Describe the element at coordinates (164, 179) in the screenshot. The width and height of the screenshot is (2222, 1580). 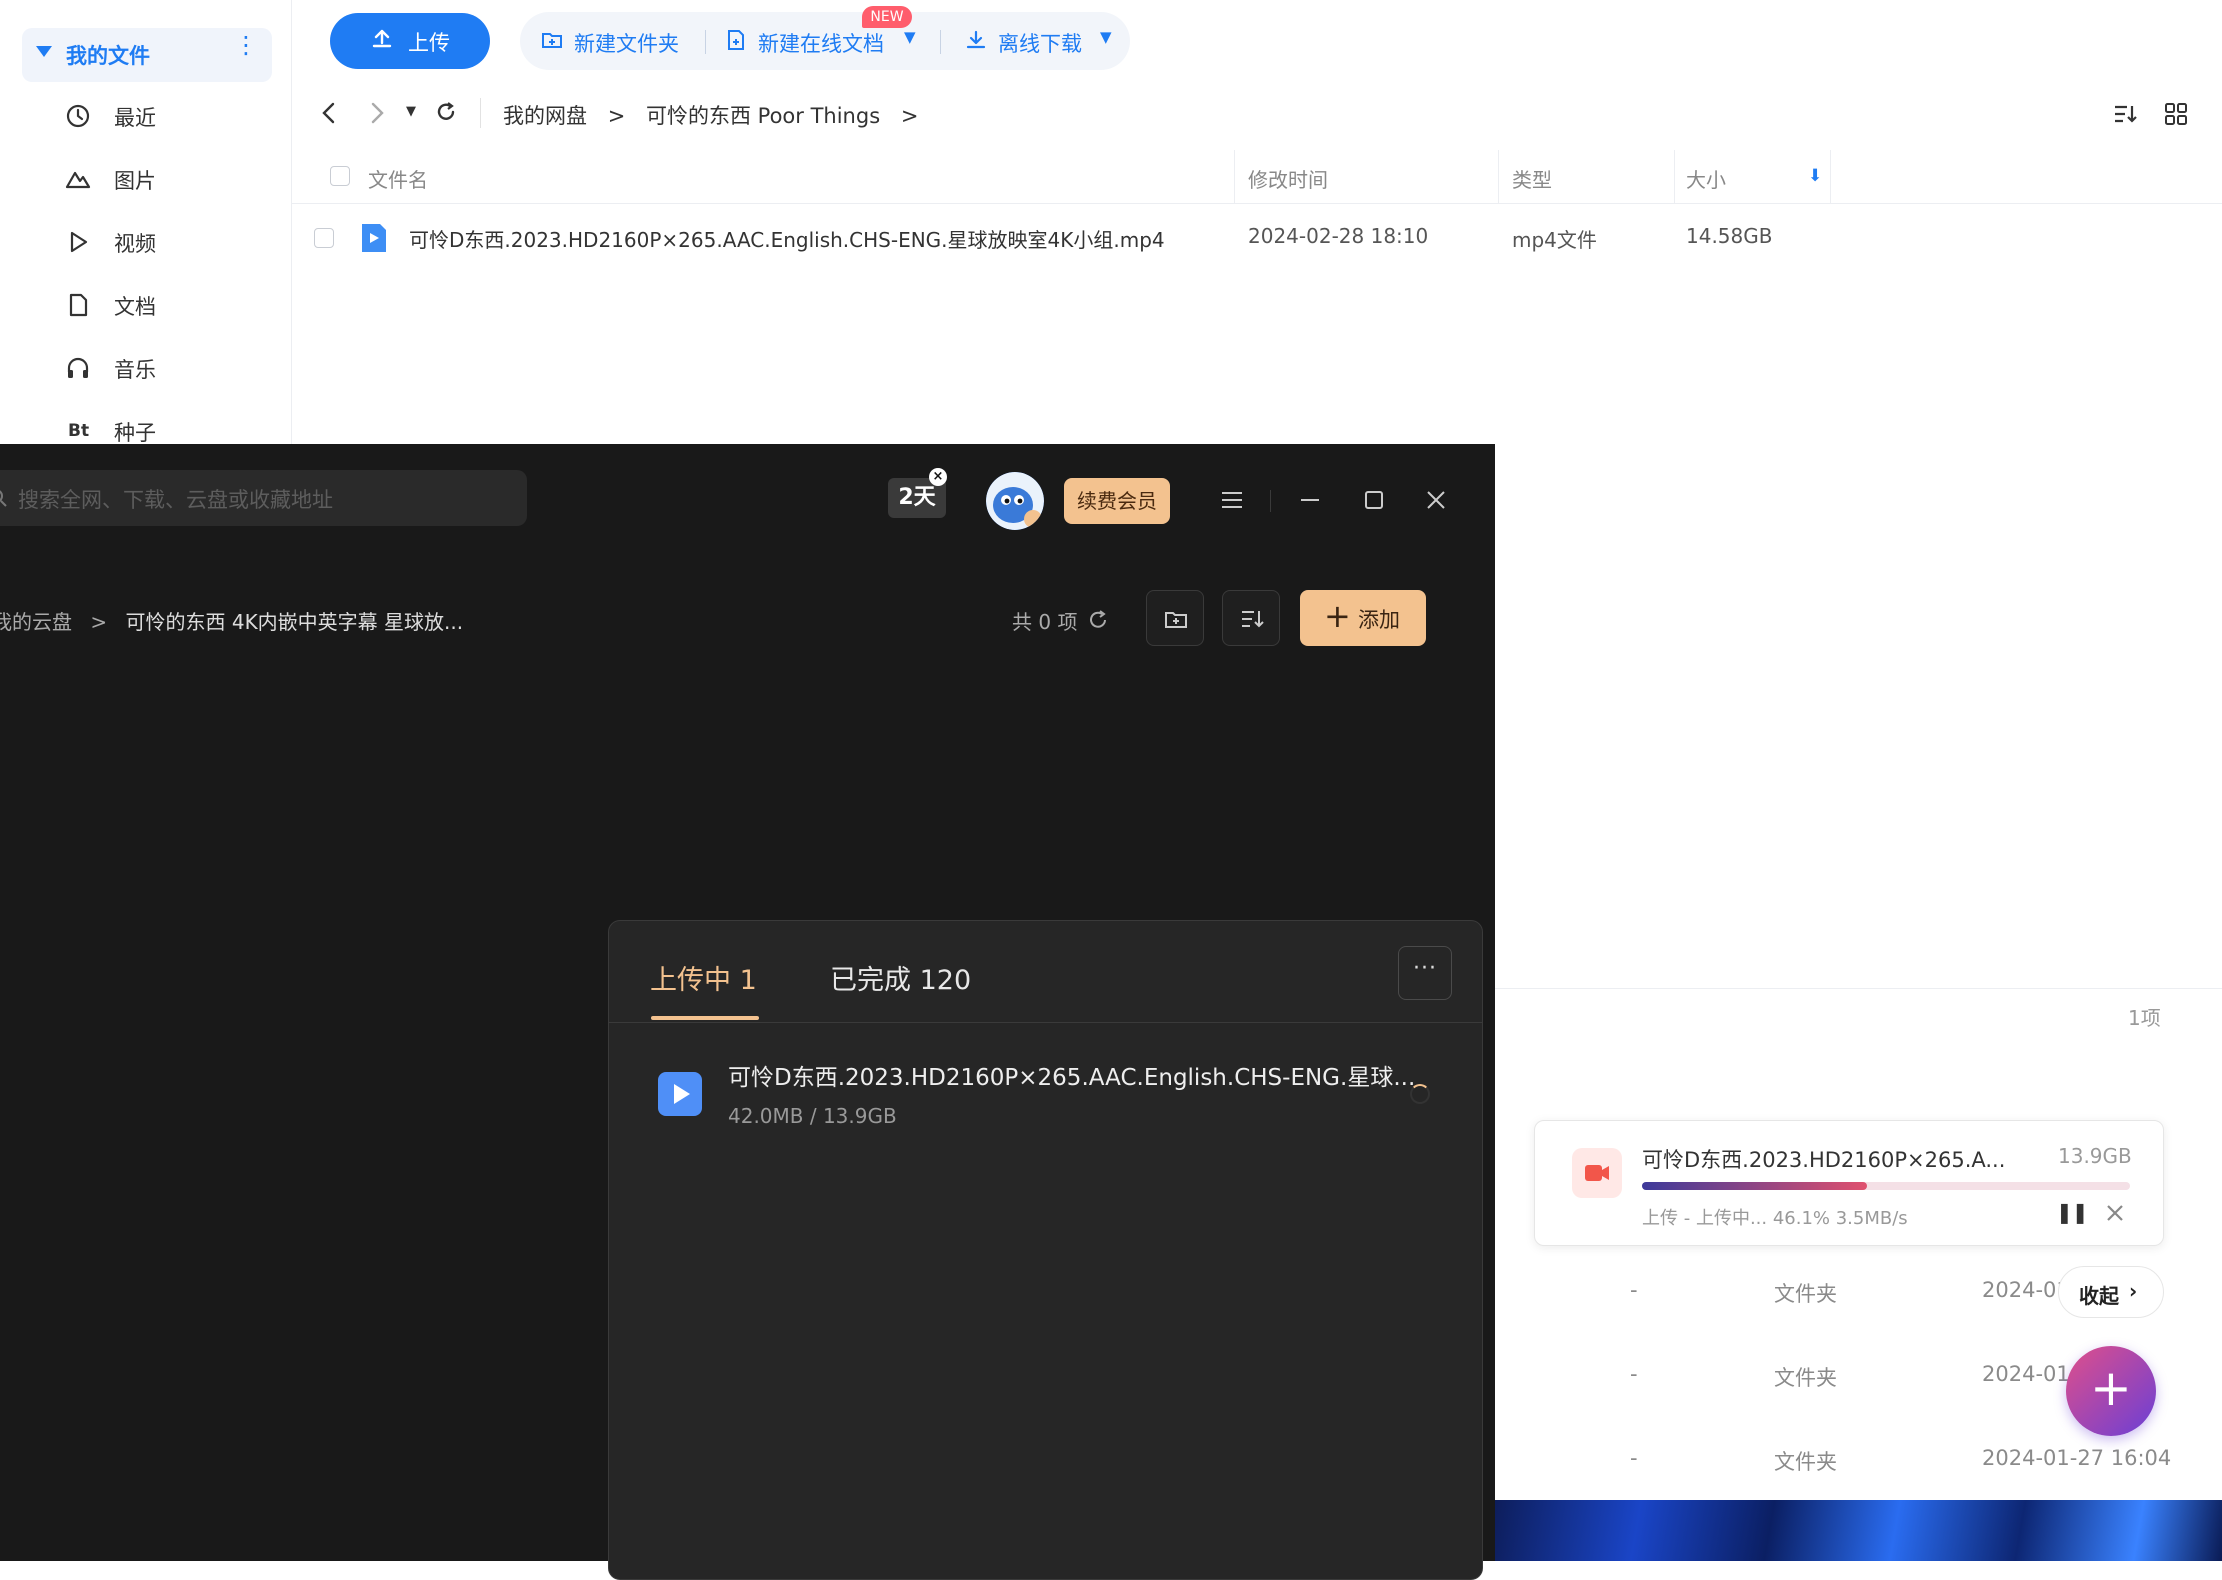
I see `sidebar-item-images: 图片` at that location.